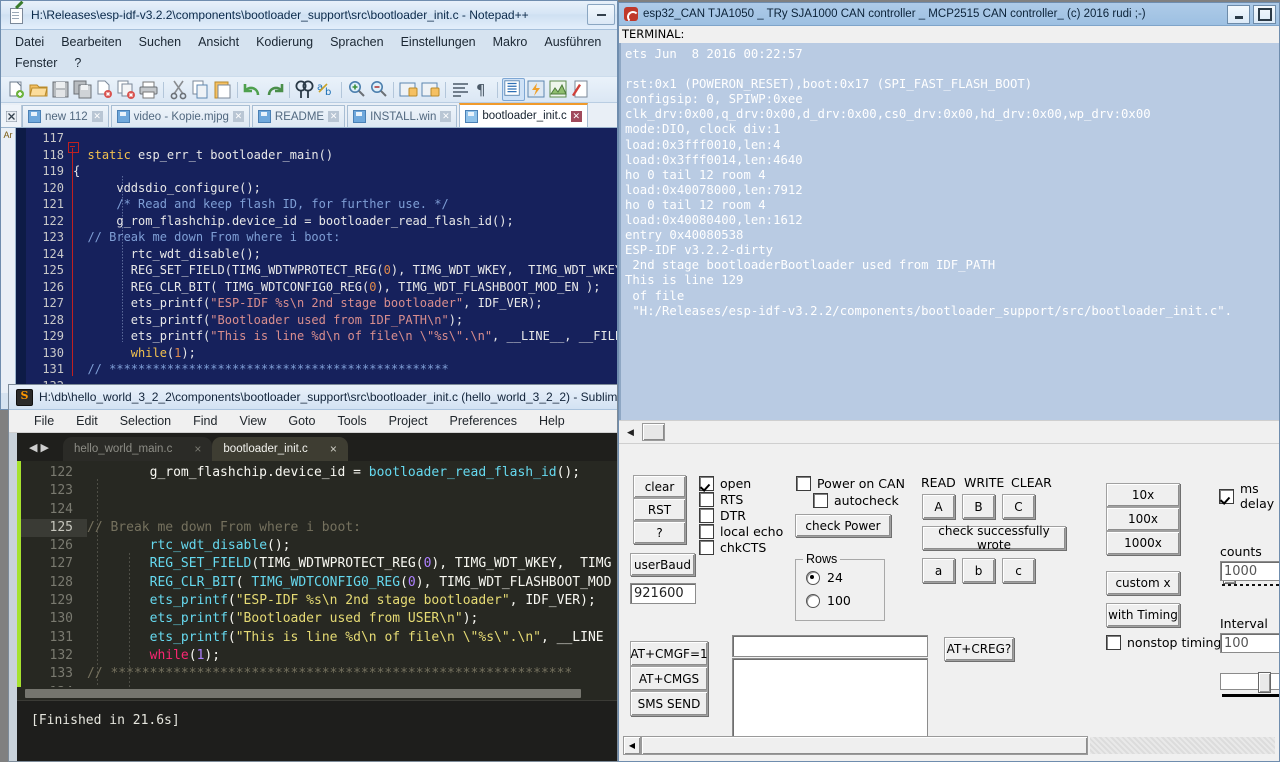 This screenshot has height=762, width=1280. Describe the element at coordinates (511, 42) in the screenshot. I see `menu-item-makro: Makro` at that location.